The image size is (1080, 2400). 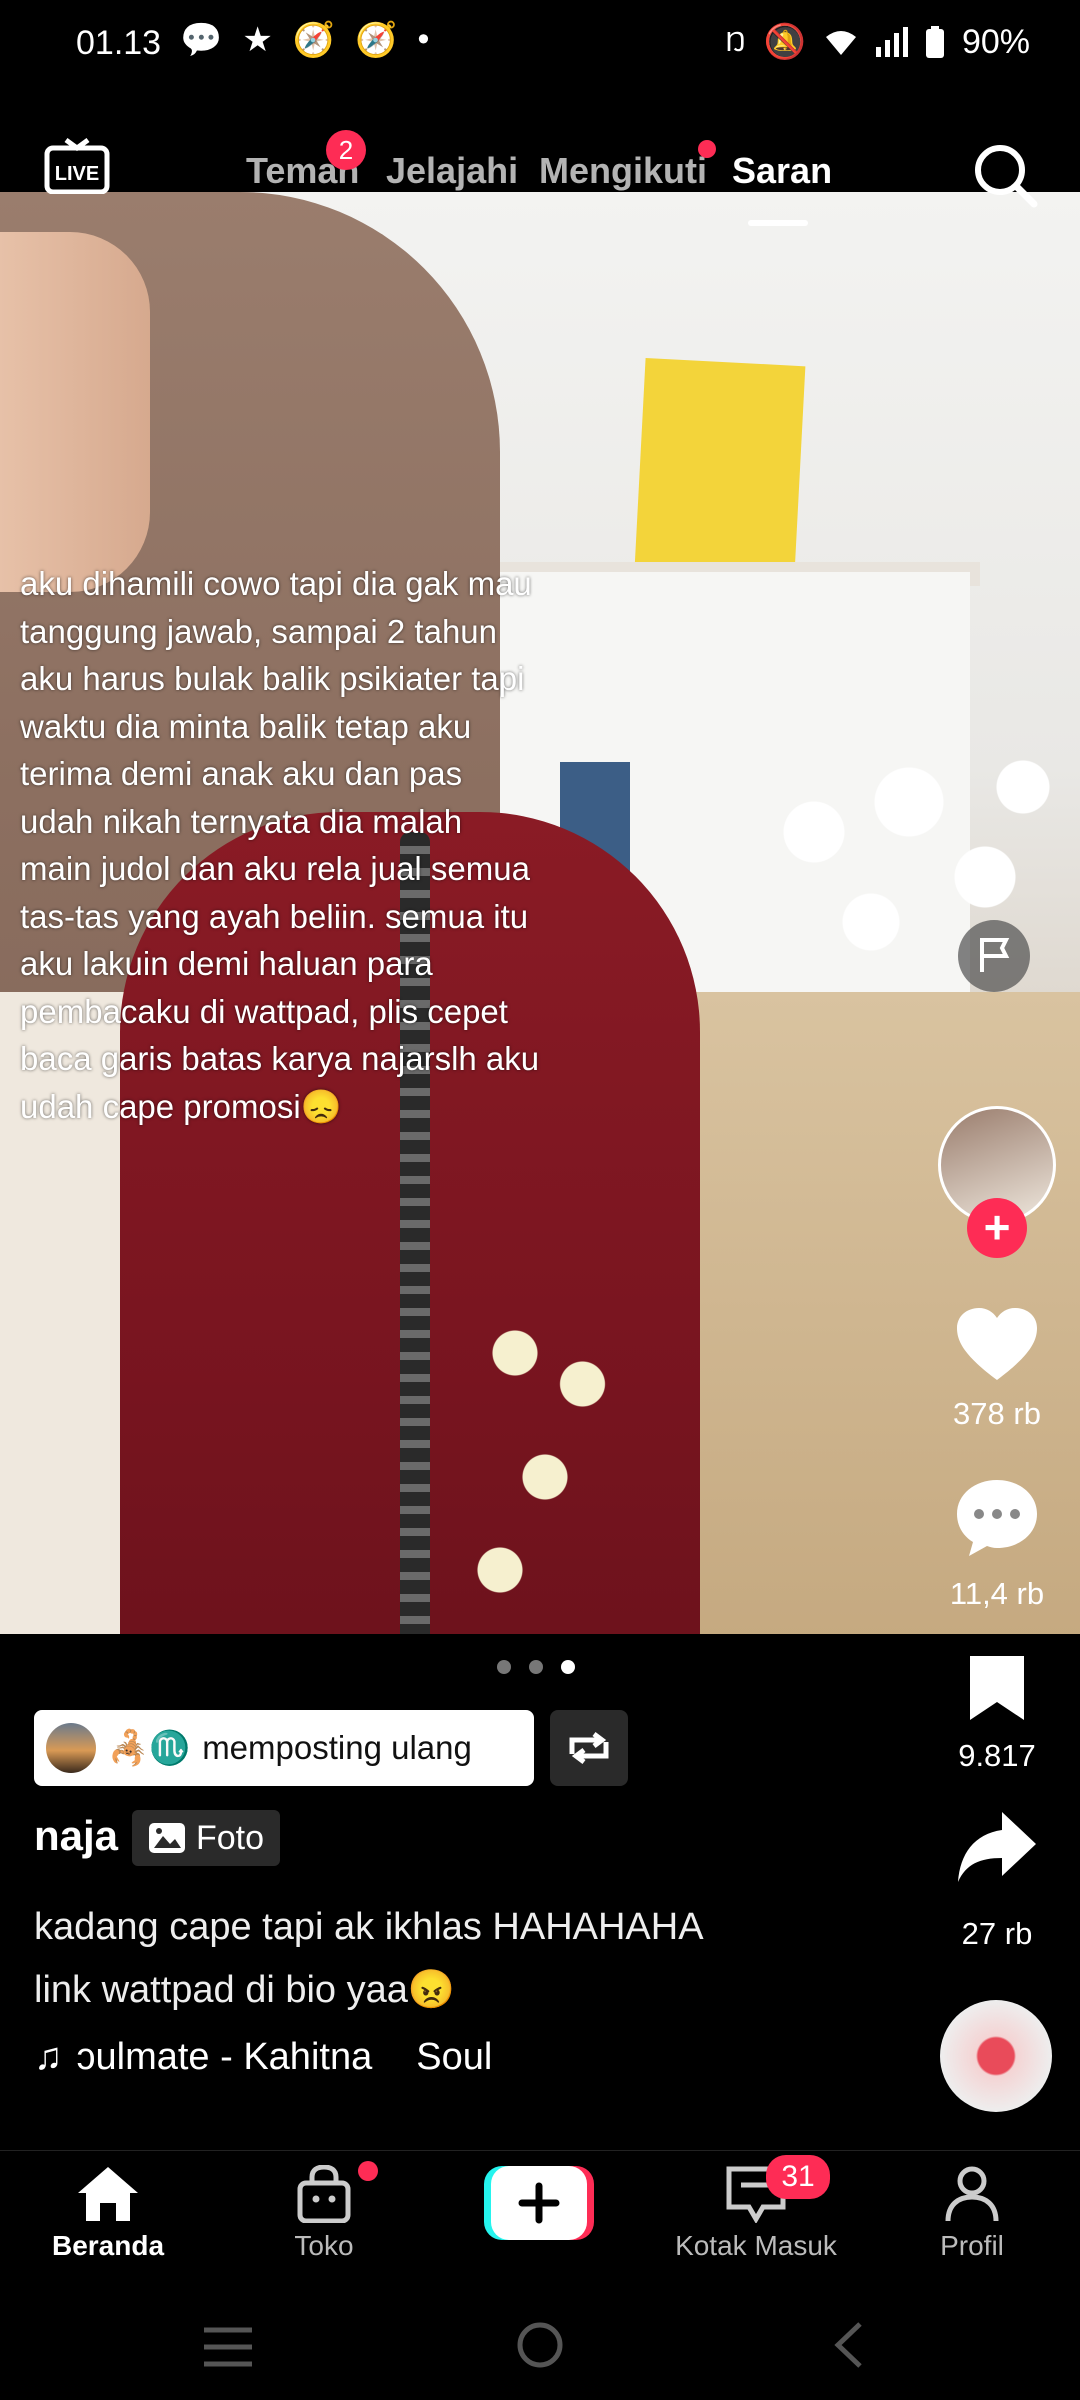 I want to click on flag-icon, so click(x=995, y=955).